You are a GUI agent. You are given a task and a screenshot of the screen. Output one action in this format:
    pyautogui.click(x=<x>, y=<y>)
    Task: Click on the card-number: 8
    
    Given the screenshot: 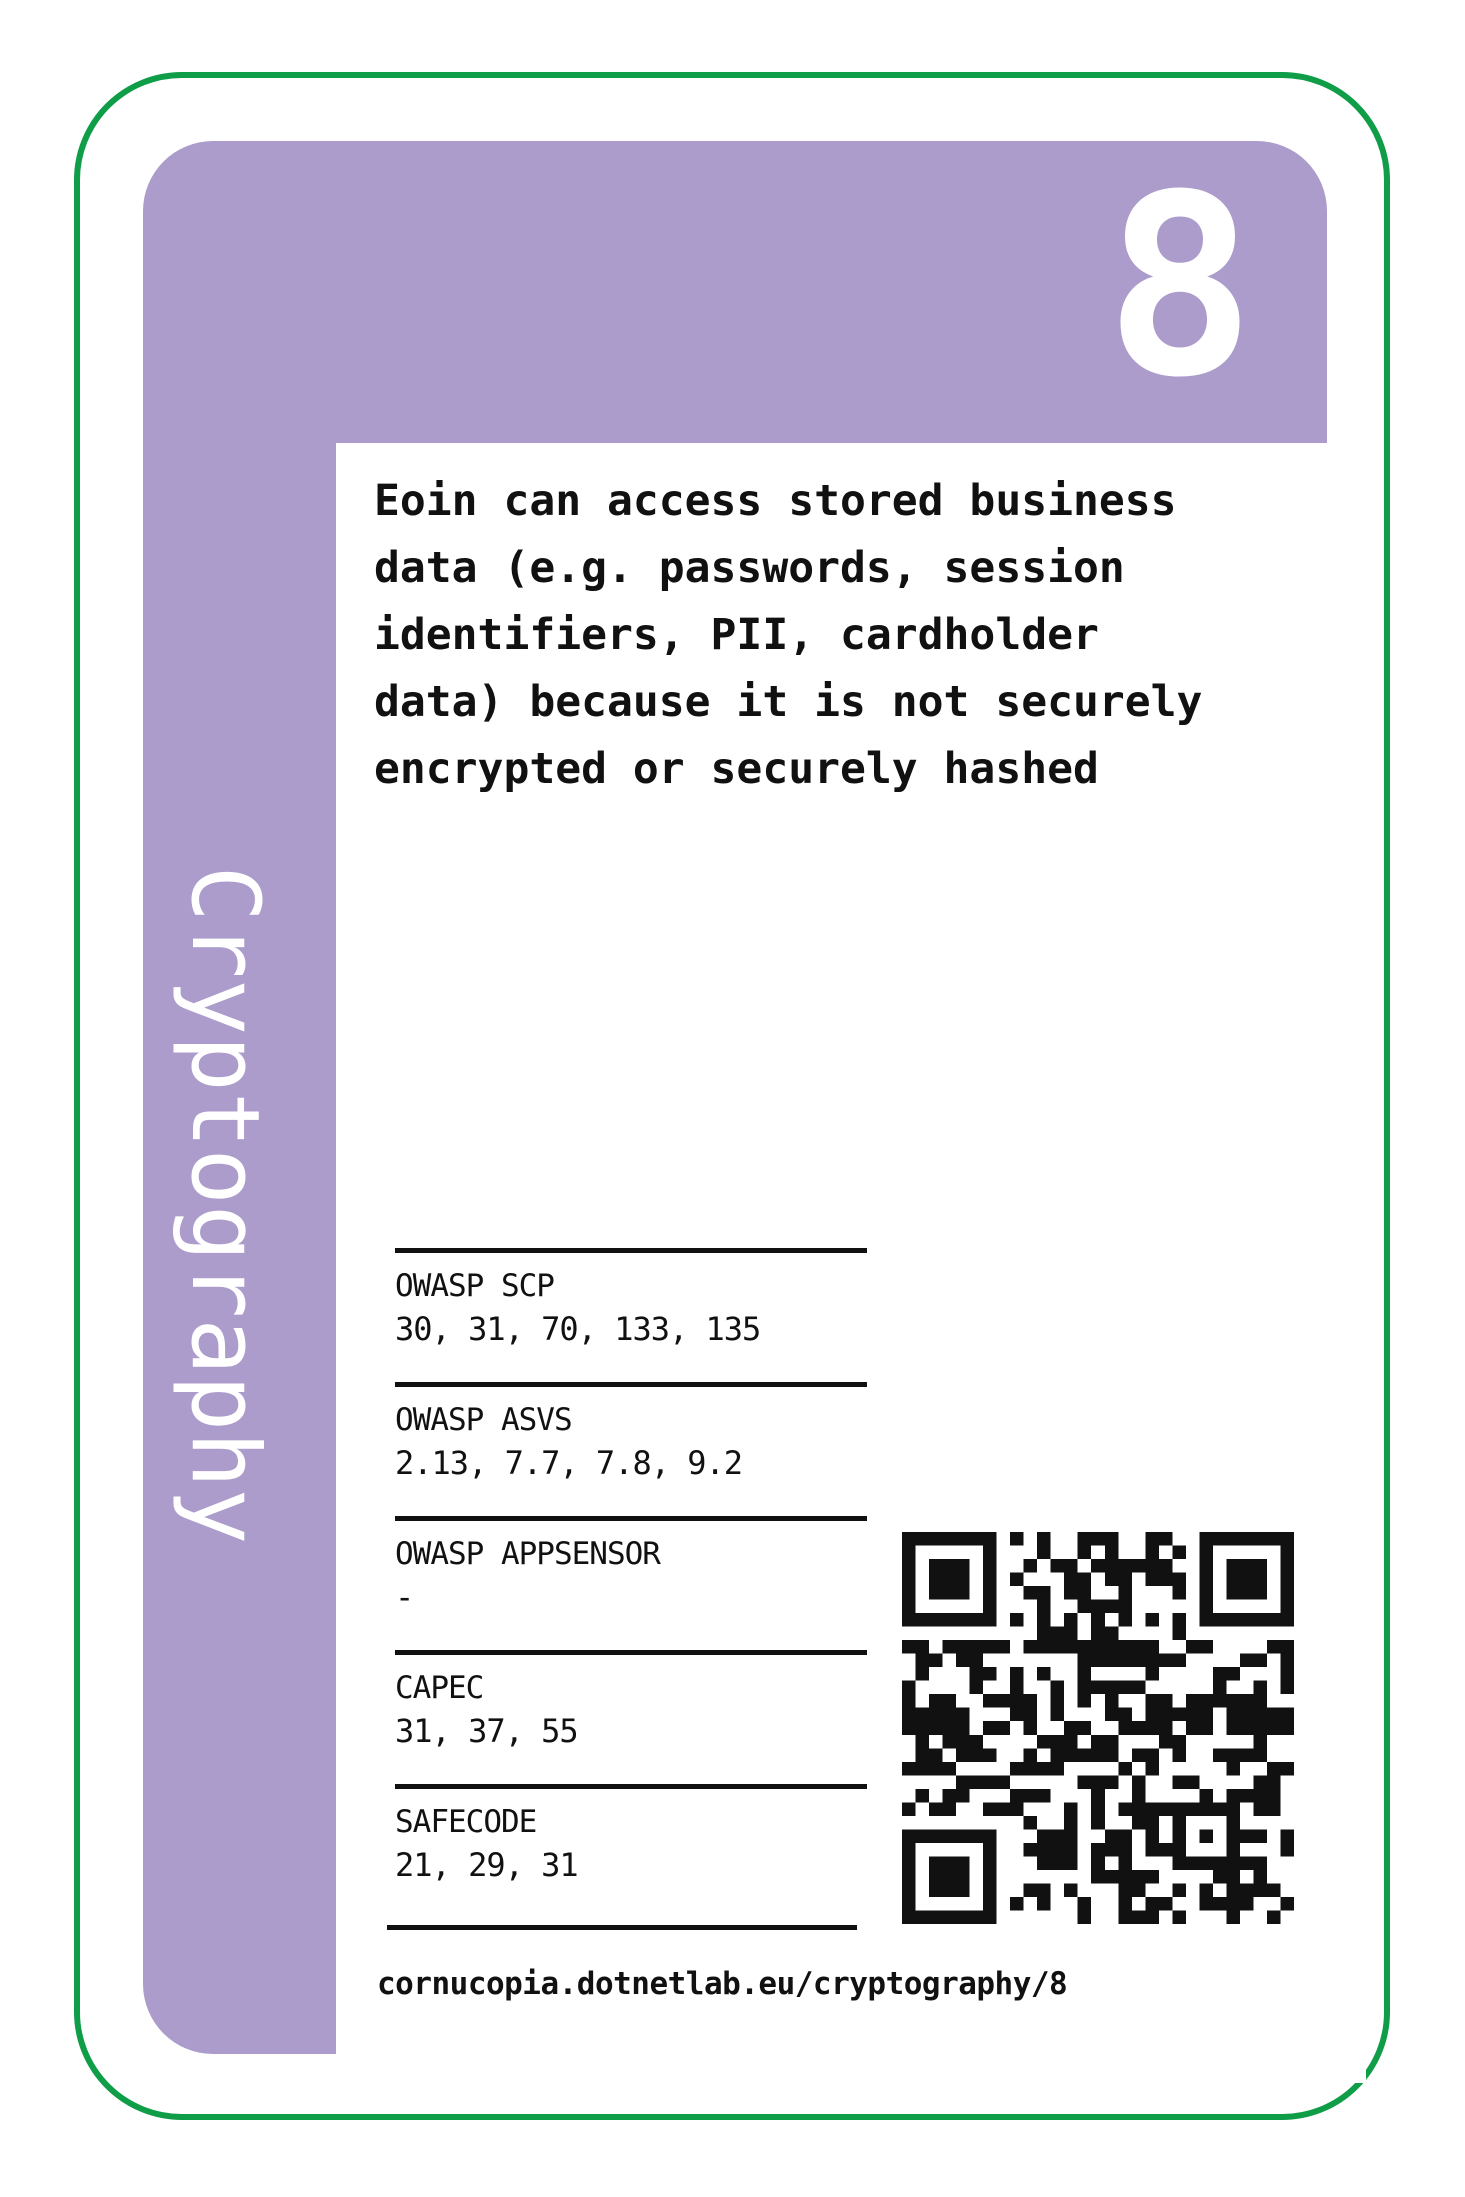 What is the action you would take?
    pyautogui.click(x=1180, y=286)
    